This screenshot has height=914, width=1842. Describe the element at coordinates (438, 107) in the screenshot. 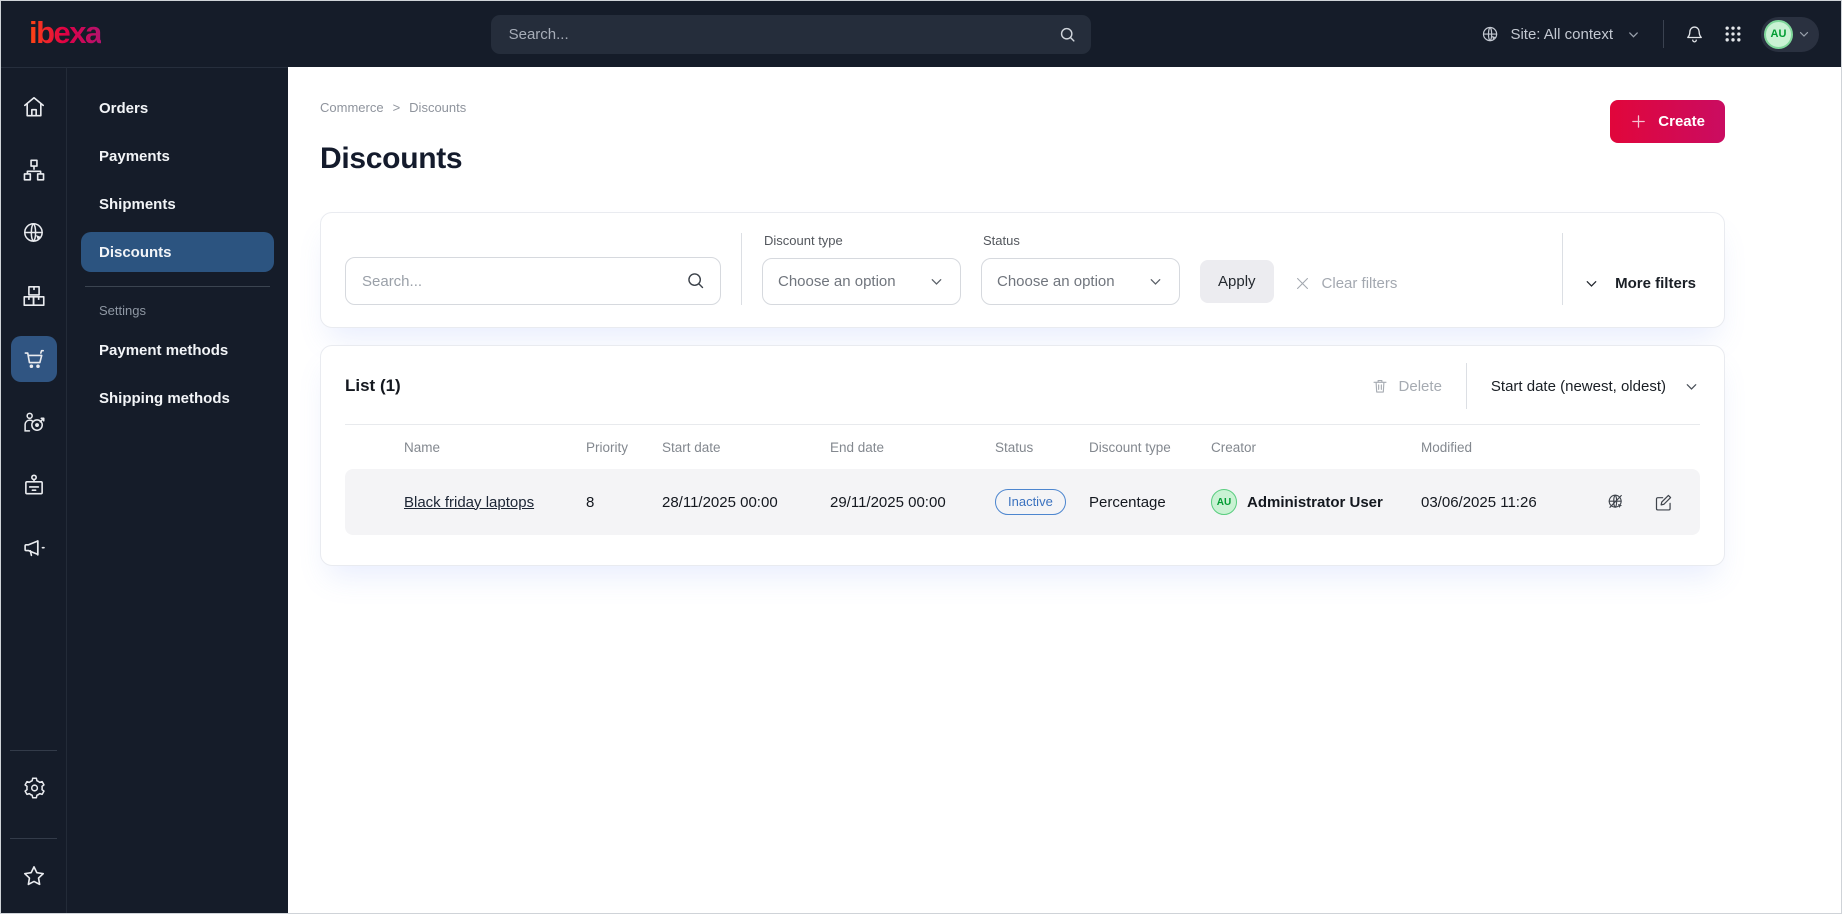

I see `breadcrumb-discounts: Discounts` at that location.